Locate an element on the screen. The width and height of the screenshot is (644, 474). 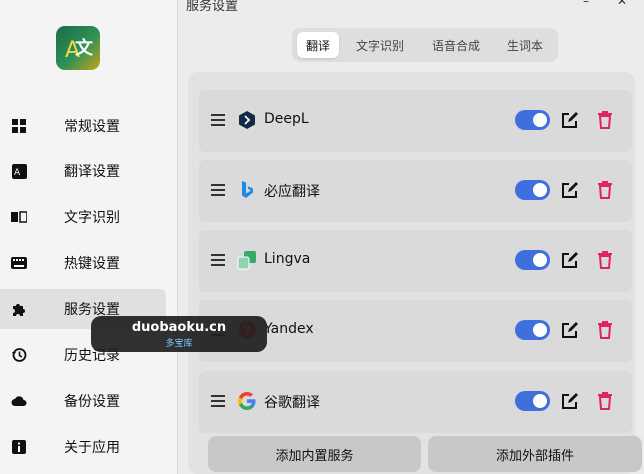
app-logo: A 文 is located at coordinates (78, 48).